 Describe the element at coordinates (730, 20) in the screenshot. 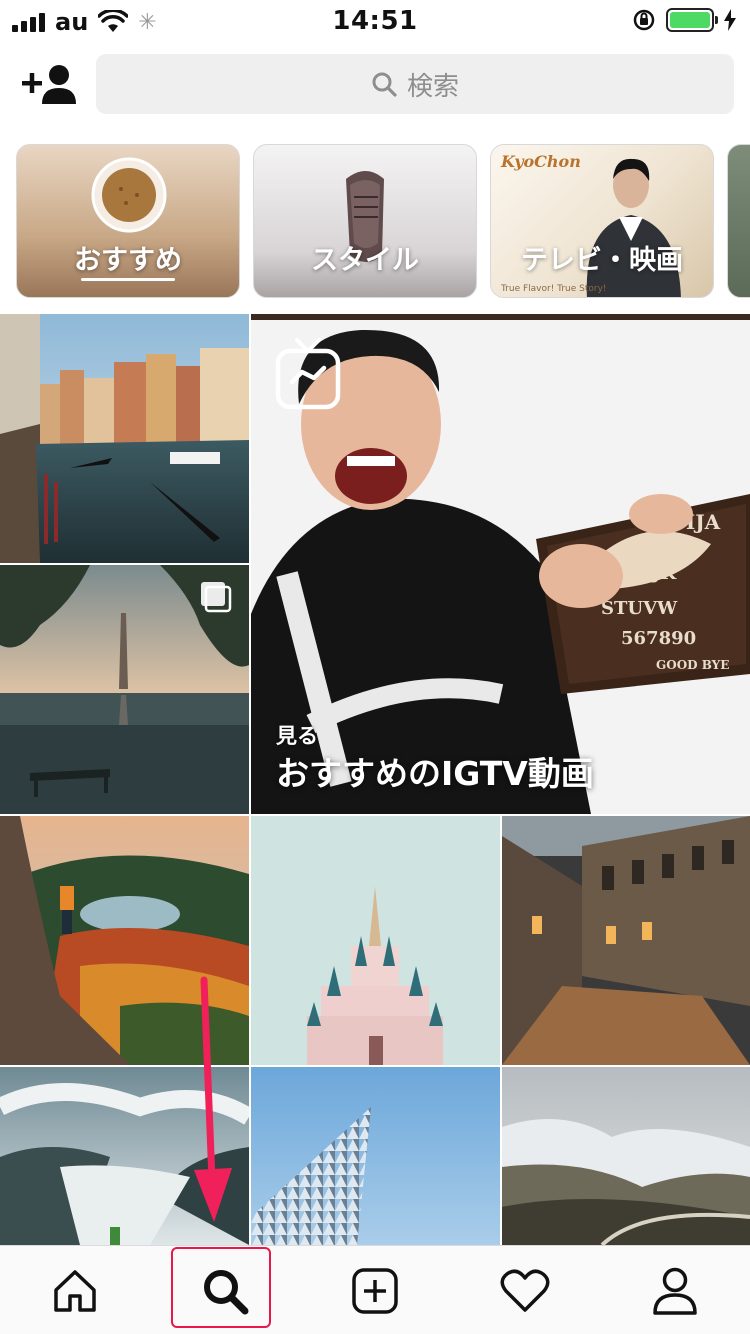

I see `charging-icon` at that location.